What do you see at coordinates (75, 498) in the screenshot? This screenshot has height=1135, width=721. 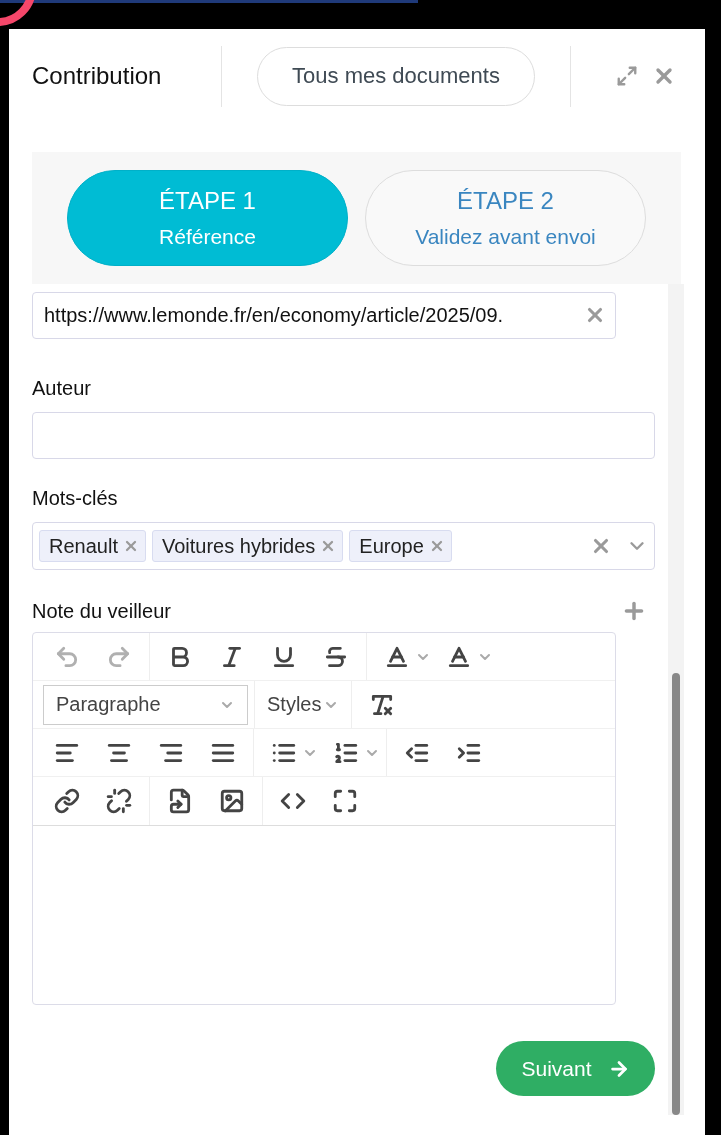 I see `field-label: Mots-clés` at bounding box center [75, 498].